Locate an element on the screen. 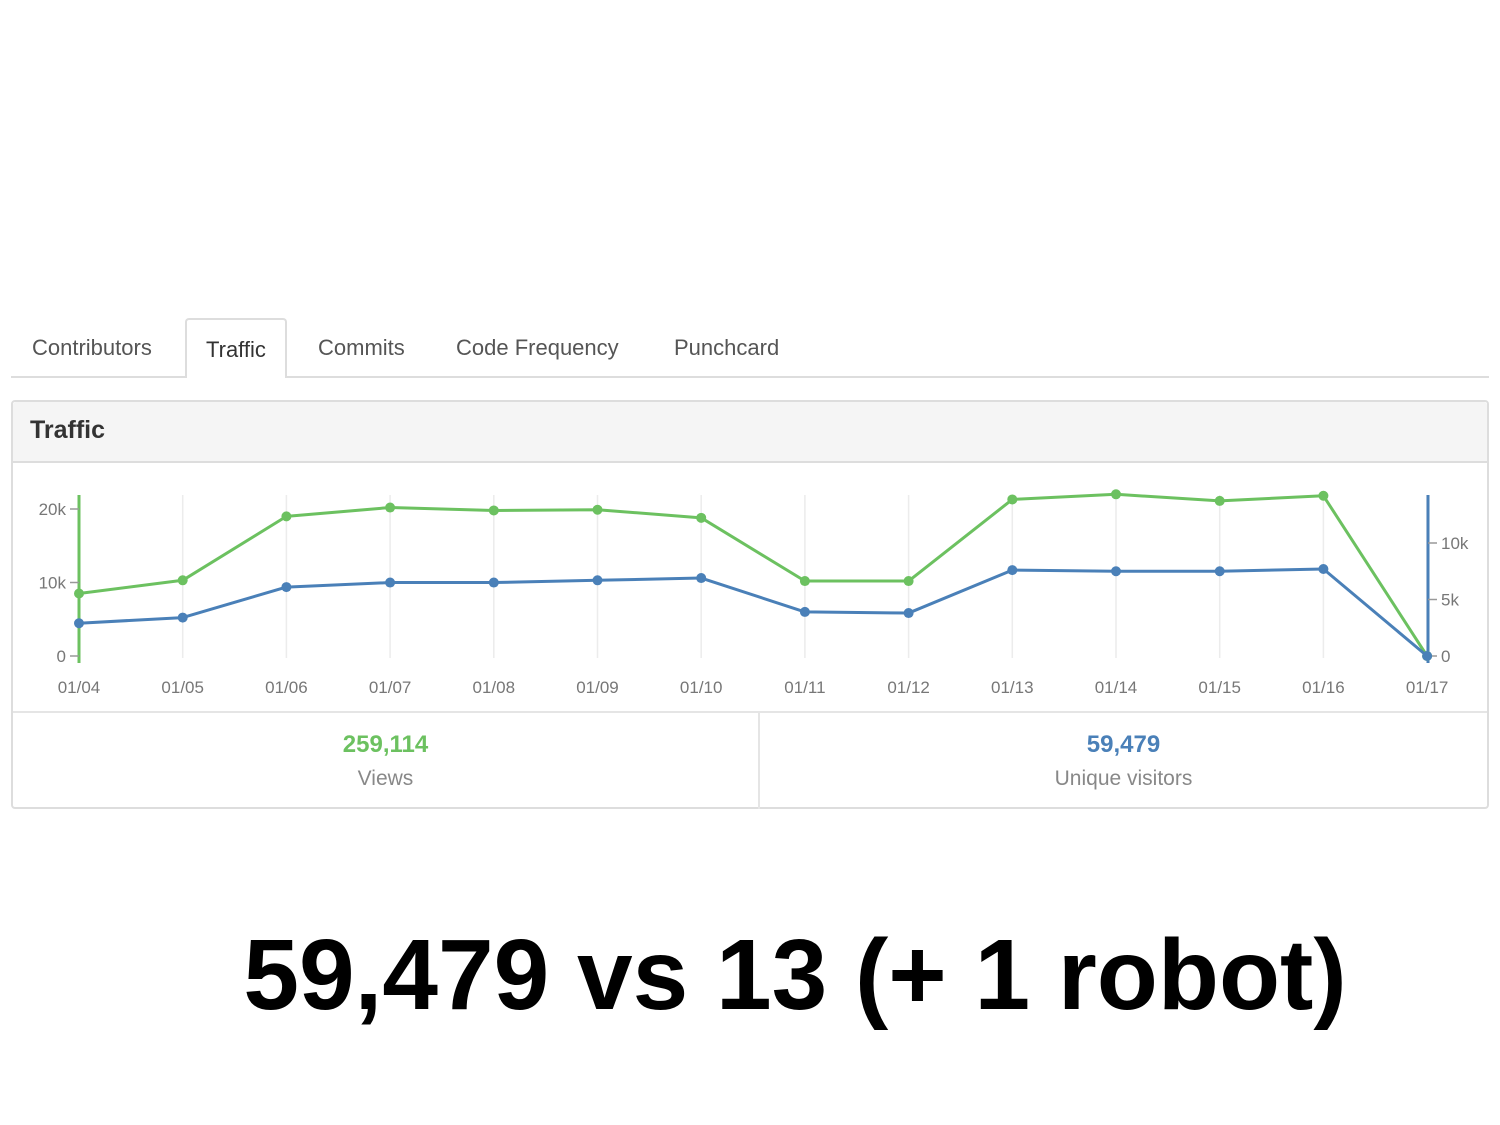 This screenshot has width=1500, height=1125. traffic-summary: 259,114 Views 59,479 Unique visitors is located at coordinates (750, 760).